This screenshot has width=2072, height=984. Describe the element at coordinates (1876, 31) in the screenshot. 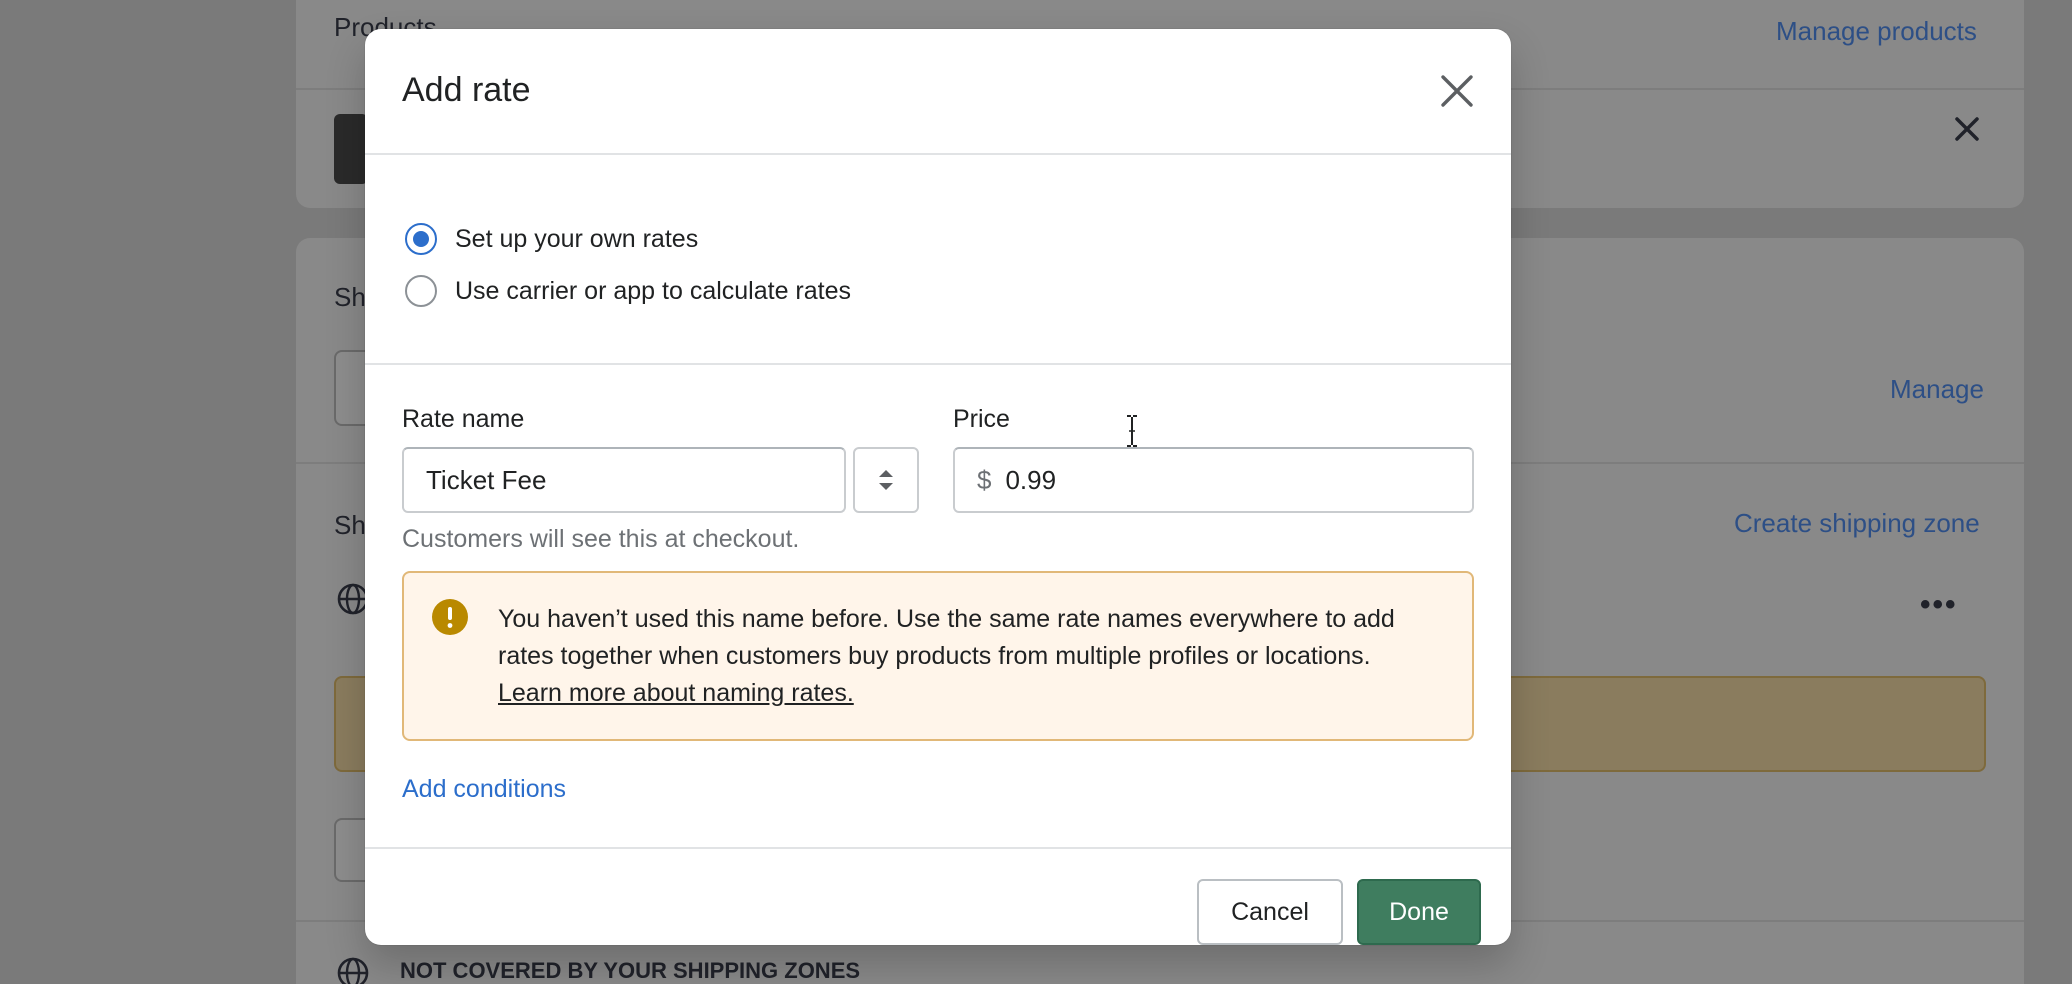

I see `manage-products-link: Manage products` at that location.